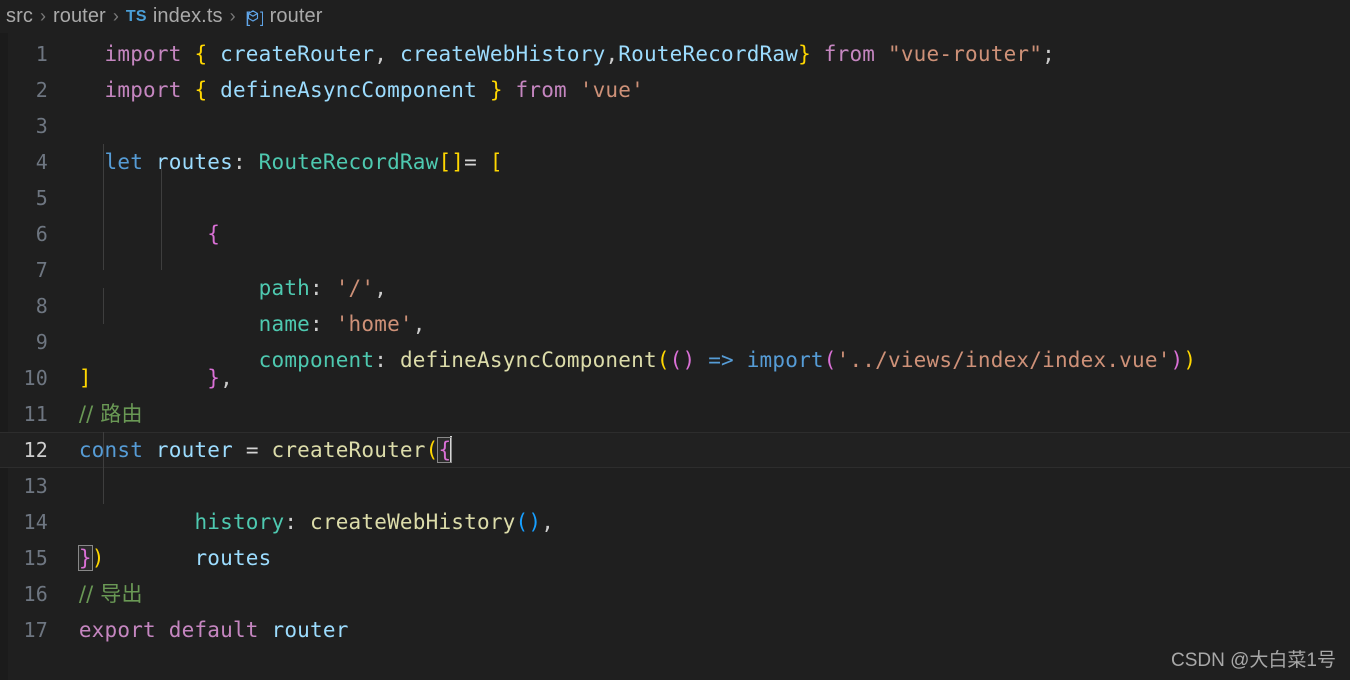  I want to click on token-string: 'vue', so click(611, 90).